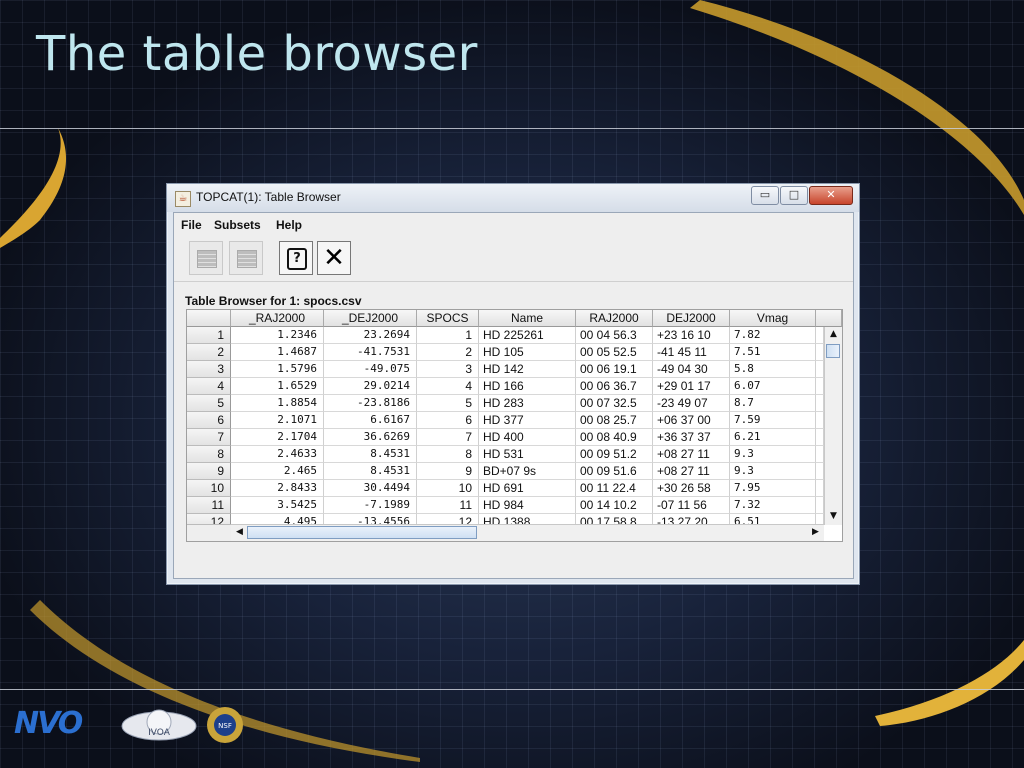 This screenshot has width=1024, height=768. I want to click on table-cell: 7.59, so click(773, 420).